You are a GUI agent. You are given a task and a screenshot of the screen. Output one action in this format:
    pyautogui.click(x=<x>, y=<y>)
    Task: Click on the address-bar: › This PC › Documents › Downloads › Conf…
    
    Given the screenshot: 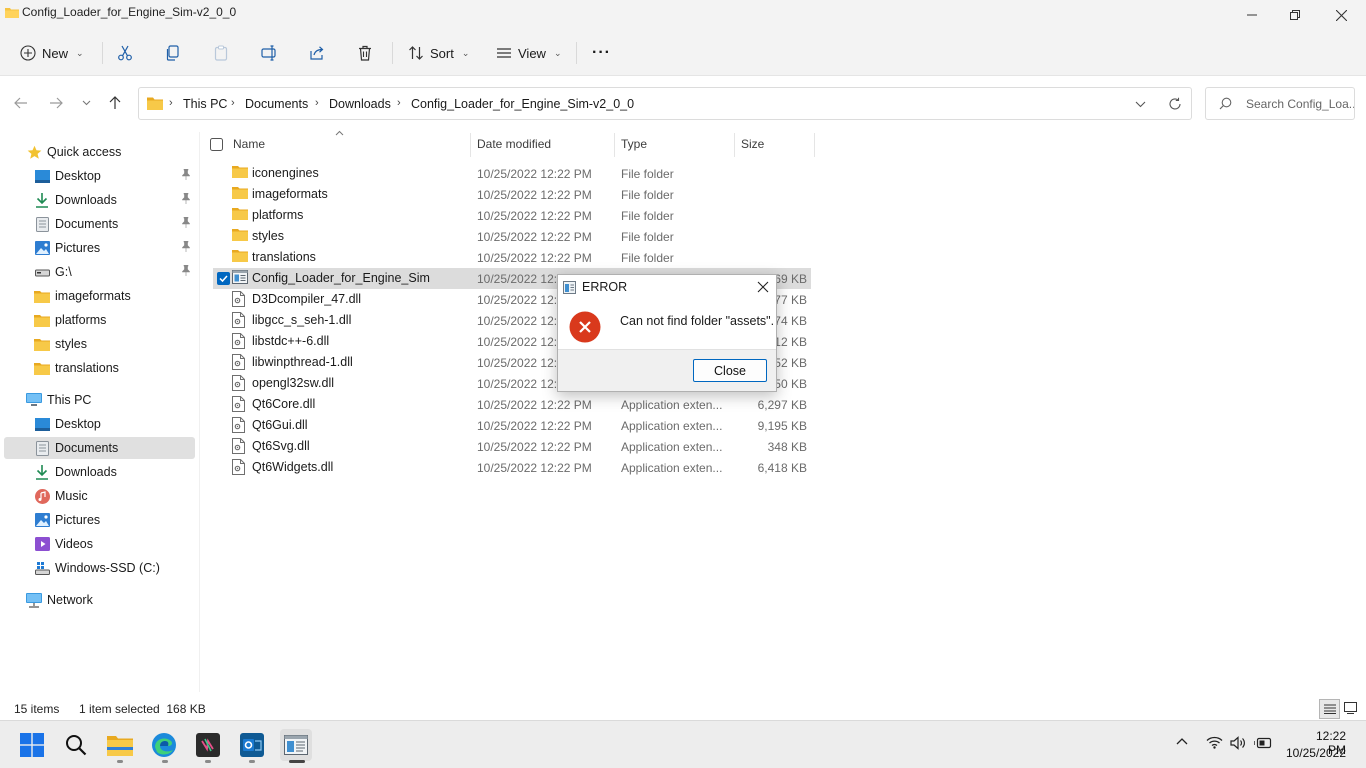 What is the action you would take?
    pyautogui.click(x=665, y=103)
    